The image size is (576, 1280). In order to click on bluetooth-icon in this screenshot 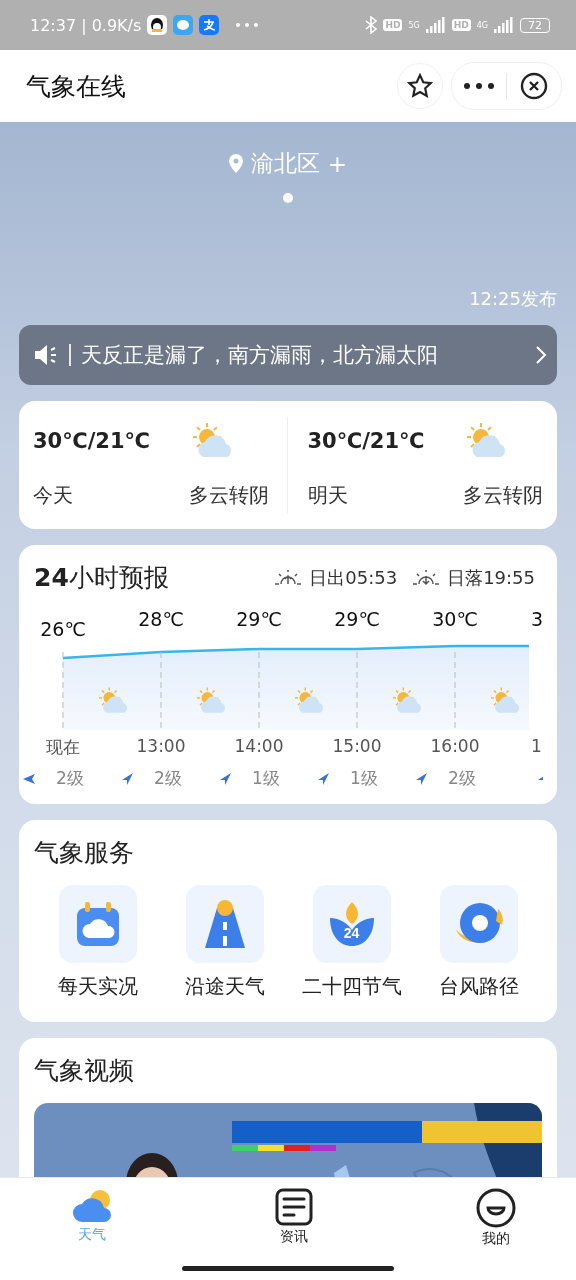, I will do `click(371, 25)`.